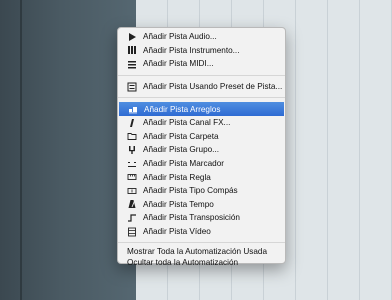 This screenshot has width=392, height=300. What do you see at coordinates (132, 136) in the screenshot?
I see `folder-icon` at bounding box center [132, 136].